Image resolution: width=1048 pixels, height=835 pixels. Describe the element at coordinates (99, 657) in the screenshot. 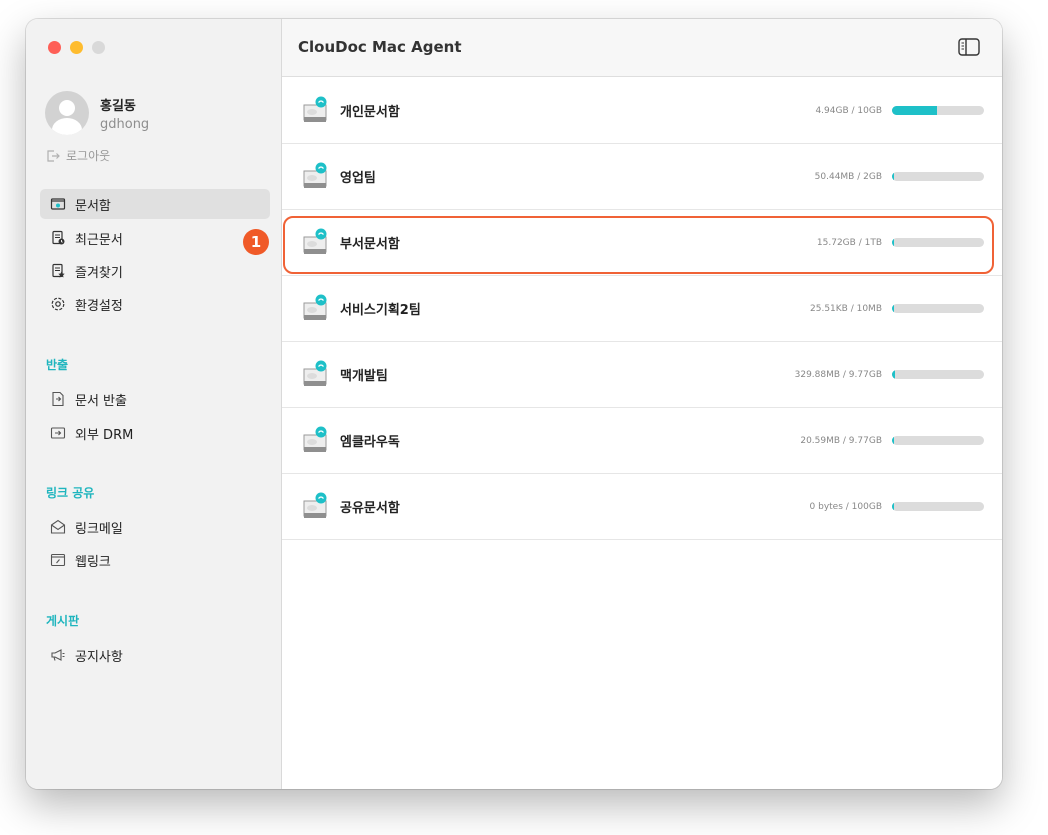

I see `sidebar-item-label: 공지사항` at that location.